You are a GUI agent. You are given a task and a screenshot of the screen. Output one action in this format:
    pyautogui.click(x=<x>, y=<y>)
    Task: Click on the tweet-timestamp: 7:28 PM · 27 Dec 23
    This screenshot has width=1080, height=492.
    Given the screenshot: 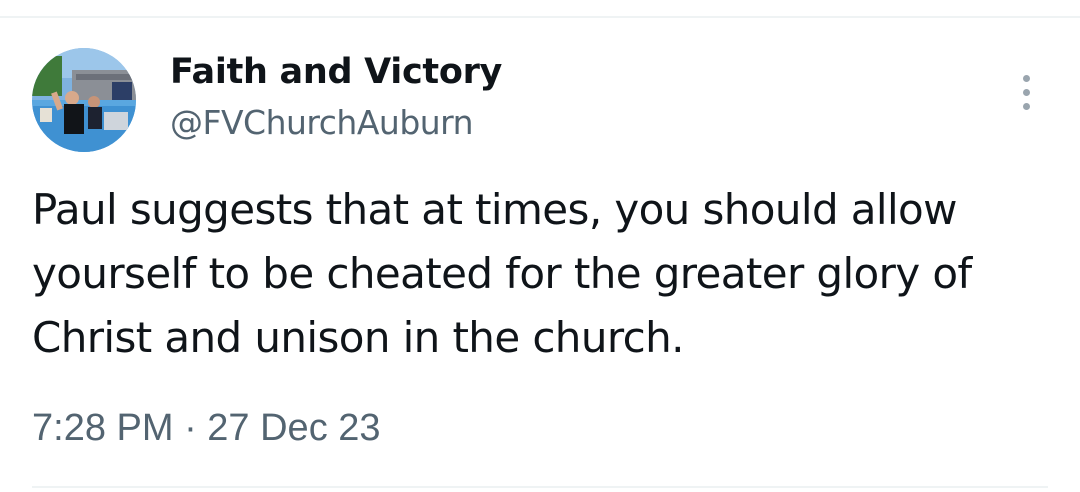 What is the action you would take?
    pyautogui.click(x=206, y=428)
    